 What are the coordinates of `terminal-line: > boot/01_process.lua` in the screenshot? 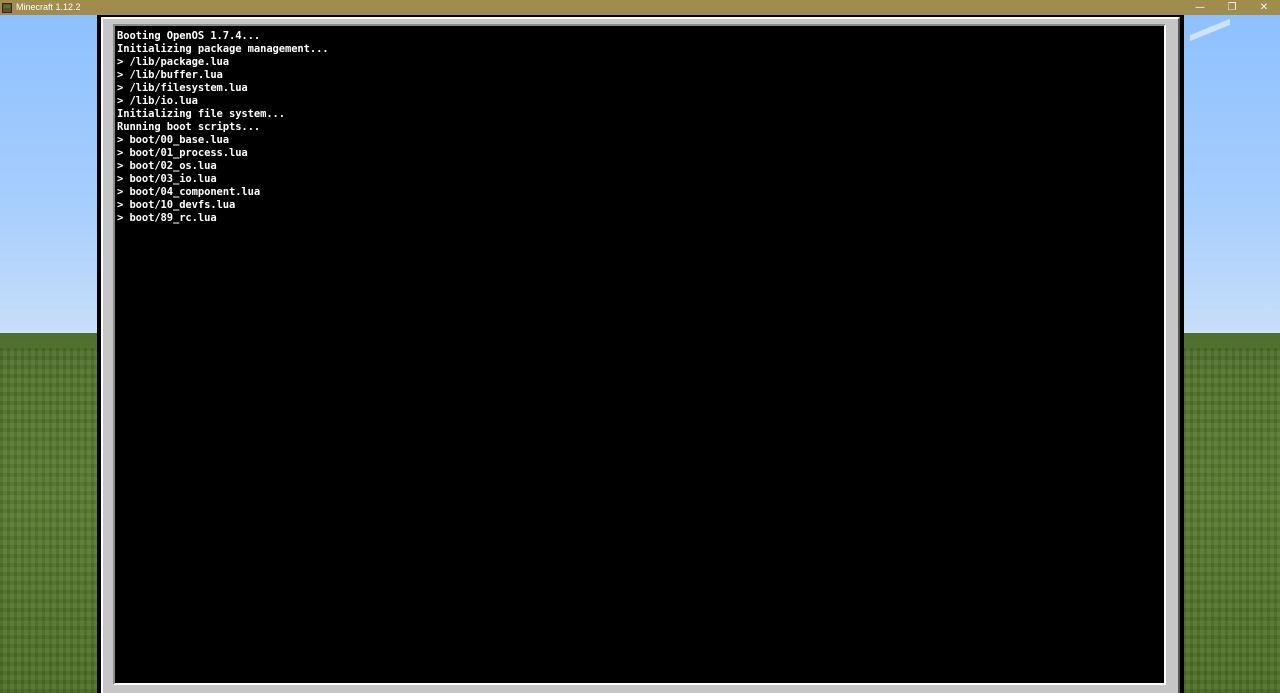 It's located at (182, 153).